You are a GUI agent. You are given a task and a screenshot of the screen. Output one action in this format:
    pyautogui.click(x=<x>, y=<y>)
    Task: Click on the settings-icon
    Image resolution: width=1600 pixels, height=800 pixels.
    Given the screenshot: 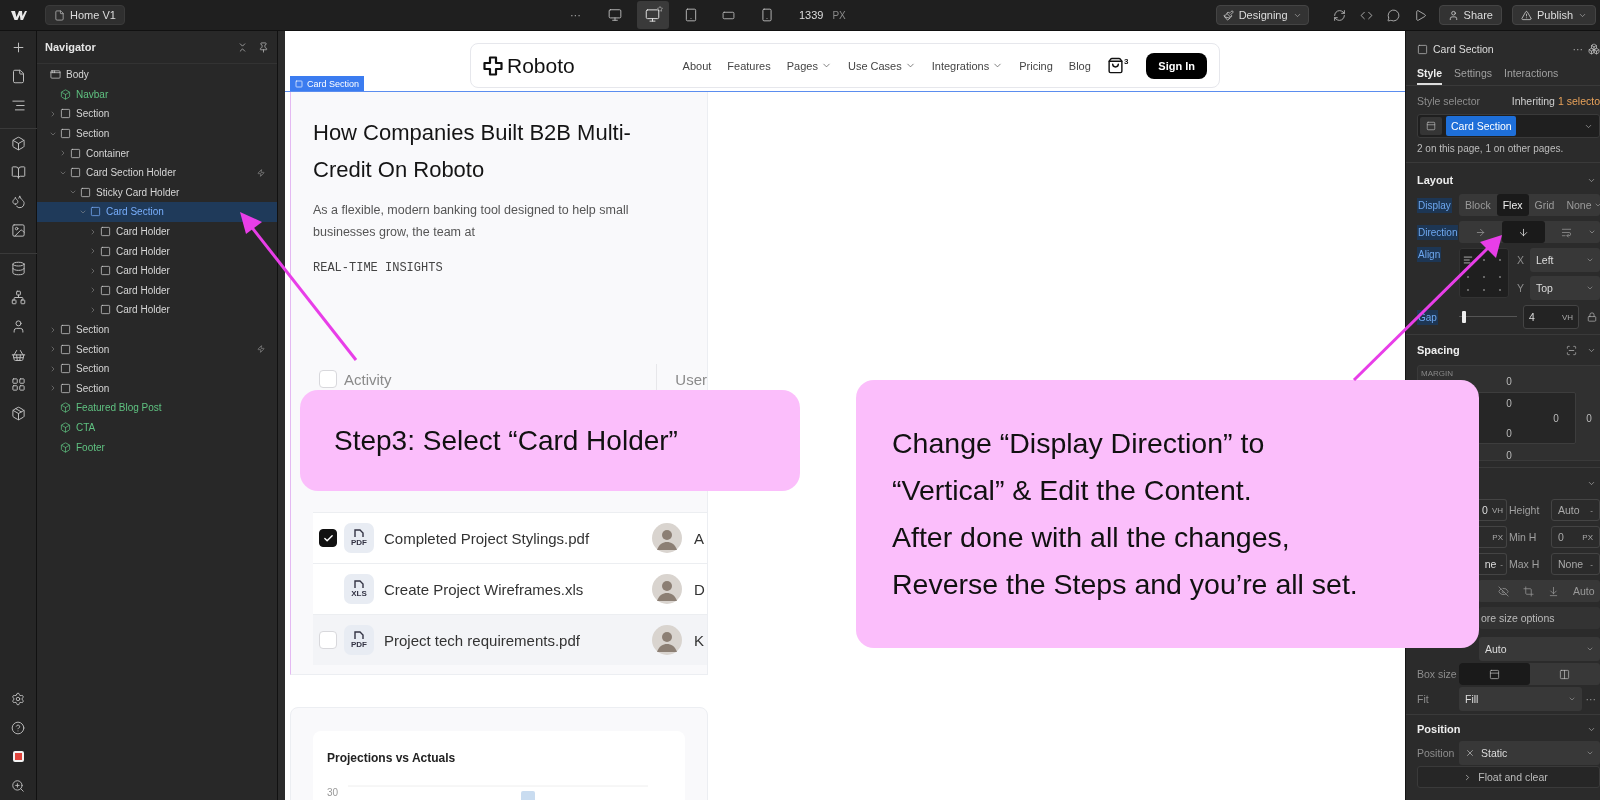 What is the action you would take?
    pyautogui.click(x=18, y=698)
    